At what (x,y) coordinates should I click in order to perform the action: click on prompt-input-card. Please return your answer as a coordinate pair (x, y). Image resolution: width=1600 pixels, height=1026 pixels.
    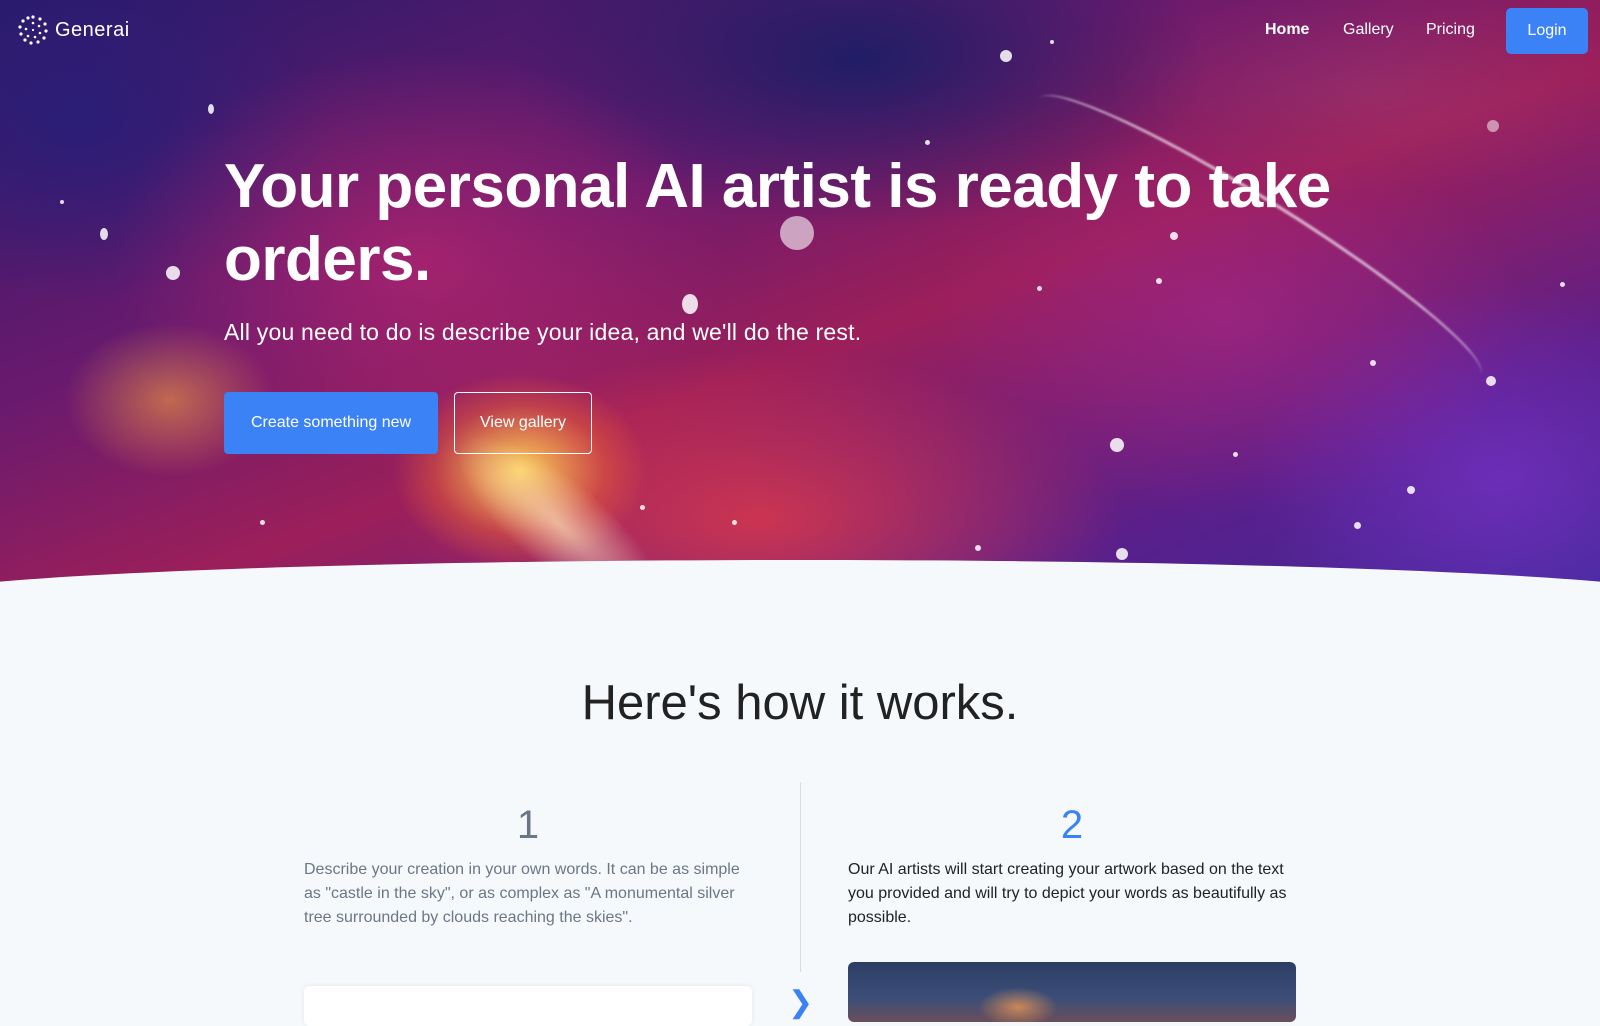
    Looking at the image, I should click on (528, 1006).